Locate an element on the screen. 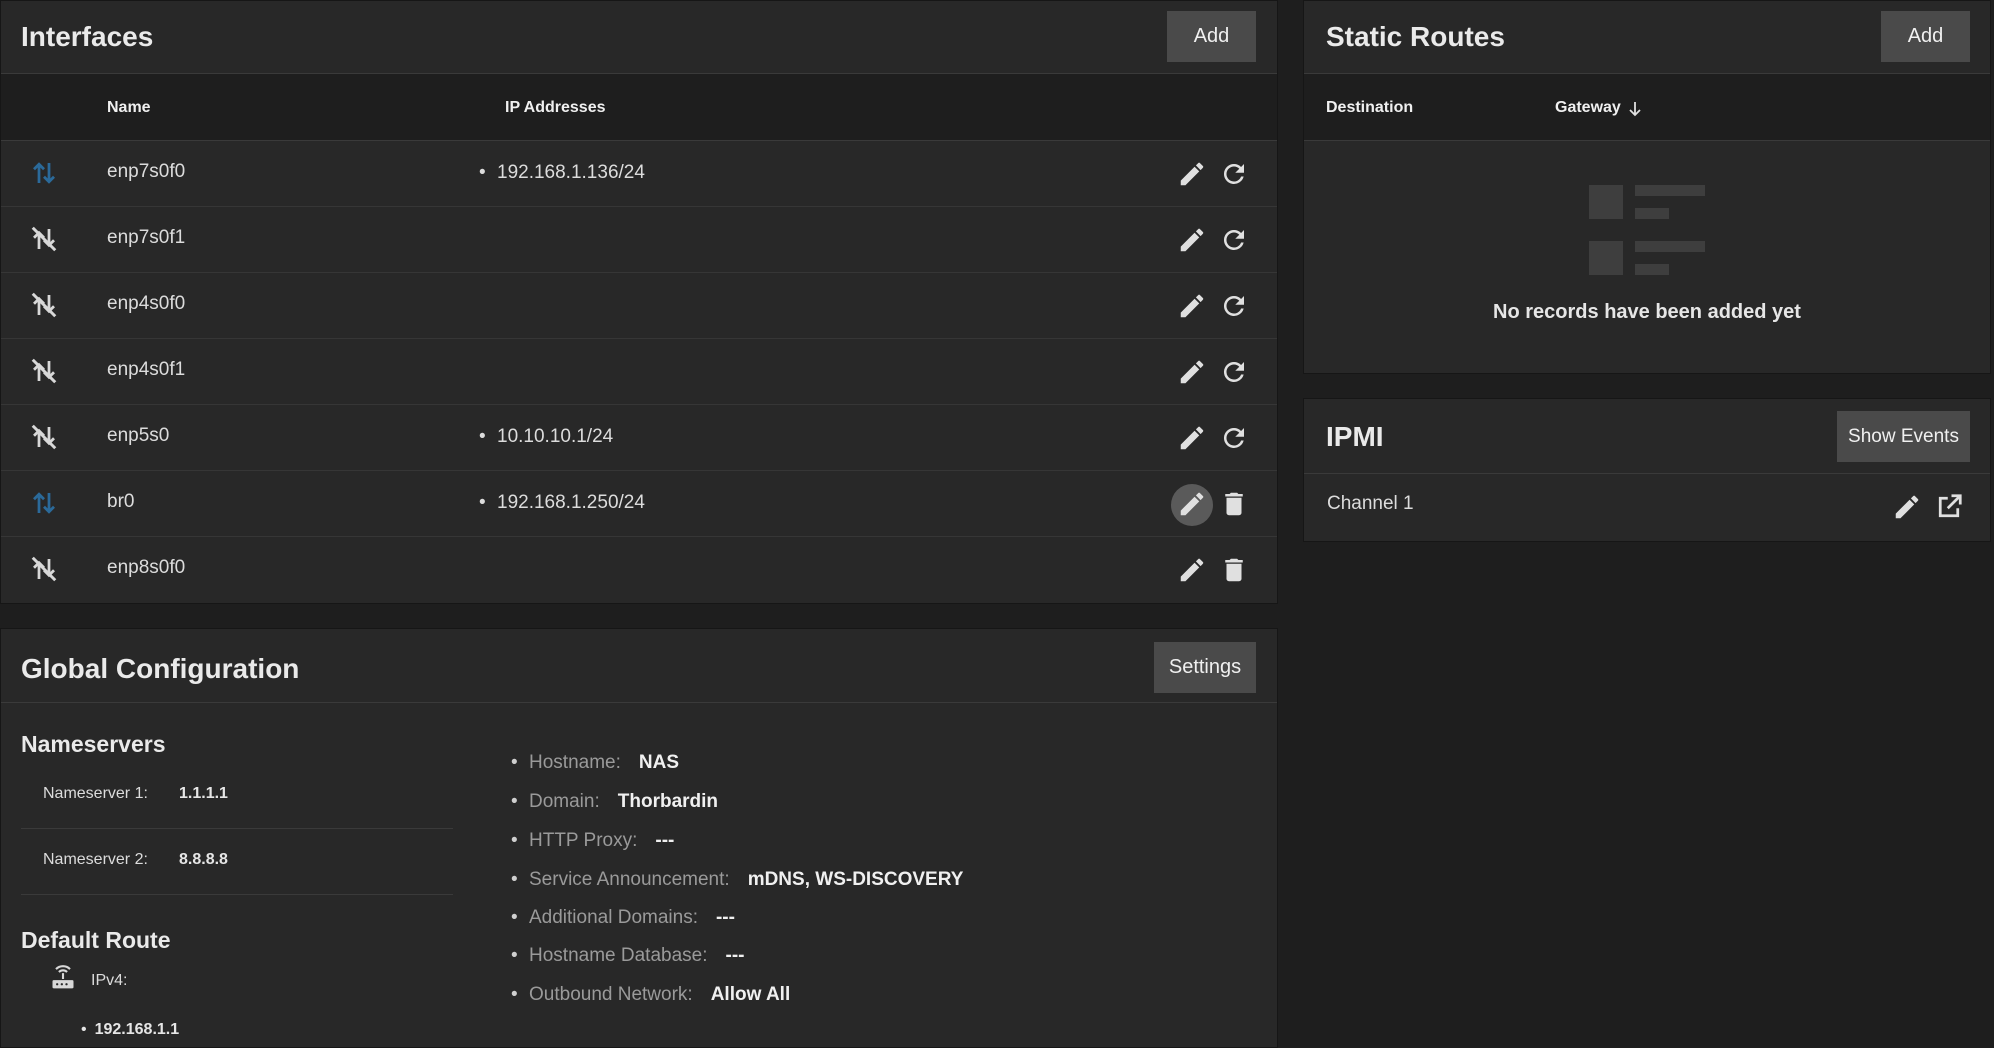 The height and width of the screenshot is (1048, 1994). service-announcement-item: Service Announcement: mDNS, WS-DISCOVERY is located at coordinates (737, 880).